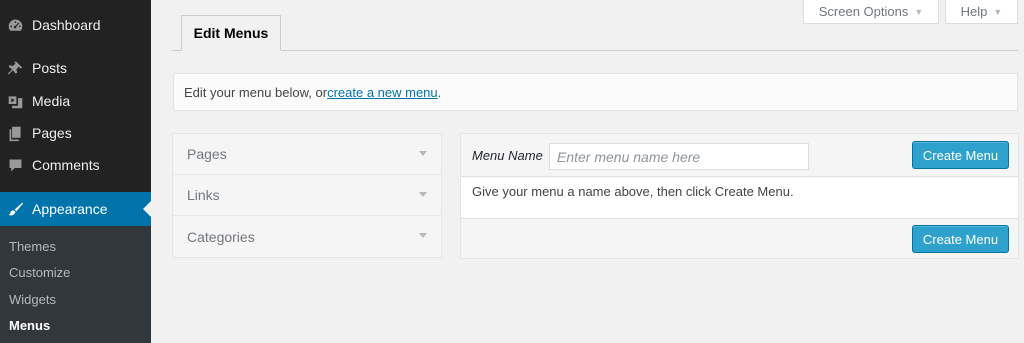 Image resolution: width=1024 pixels, height=343 pixels. I want to click on help-button: Help ▼, so click(981, 12).